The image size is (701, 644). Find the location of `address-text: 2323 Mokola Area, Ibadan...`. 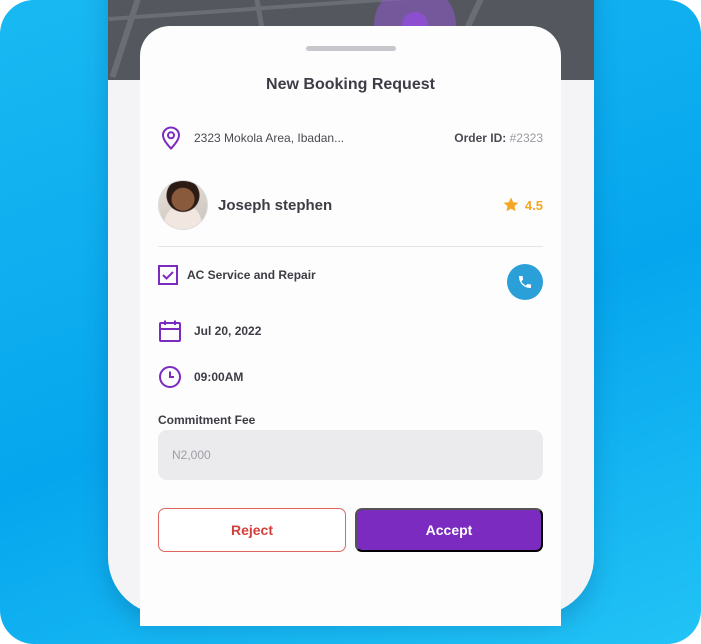

address-text: 2323 Mokola Area, Ibadan... is located at coordinates (269, 138).